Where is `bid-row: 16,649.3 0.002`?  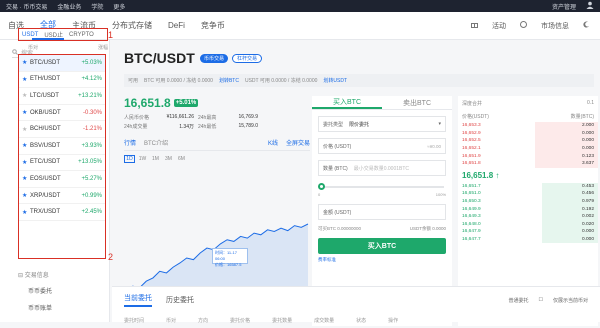 bid-row: 16,649.3 0.002 is located at coordinates (528, 216).